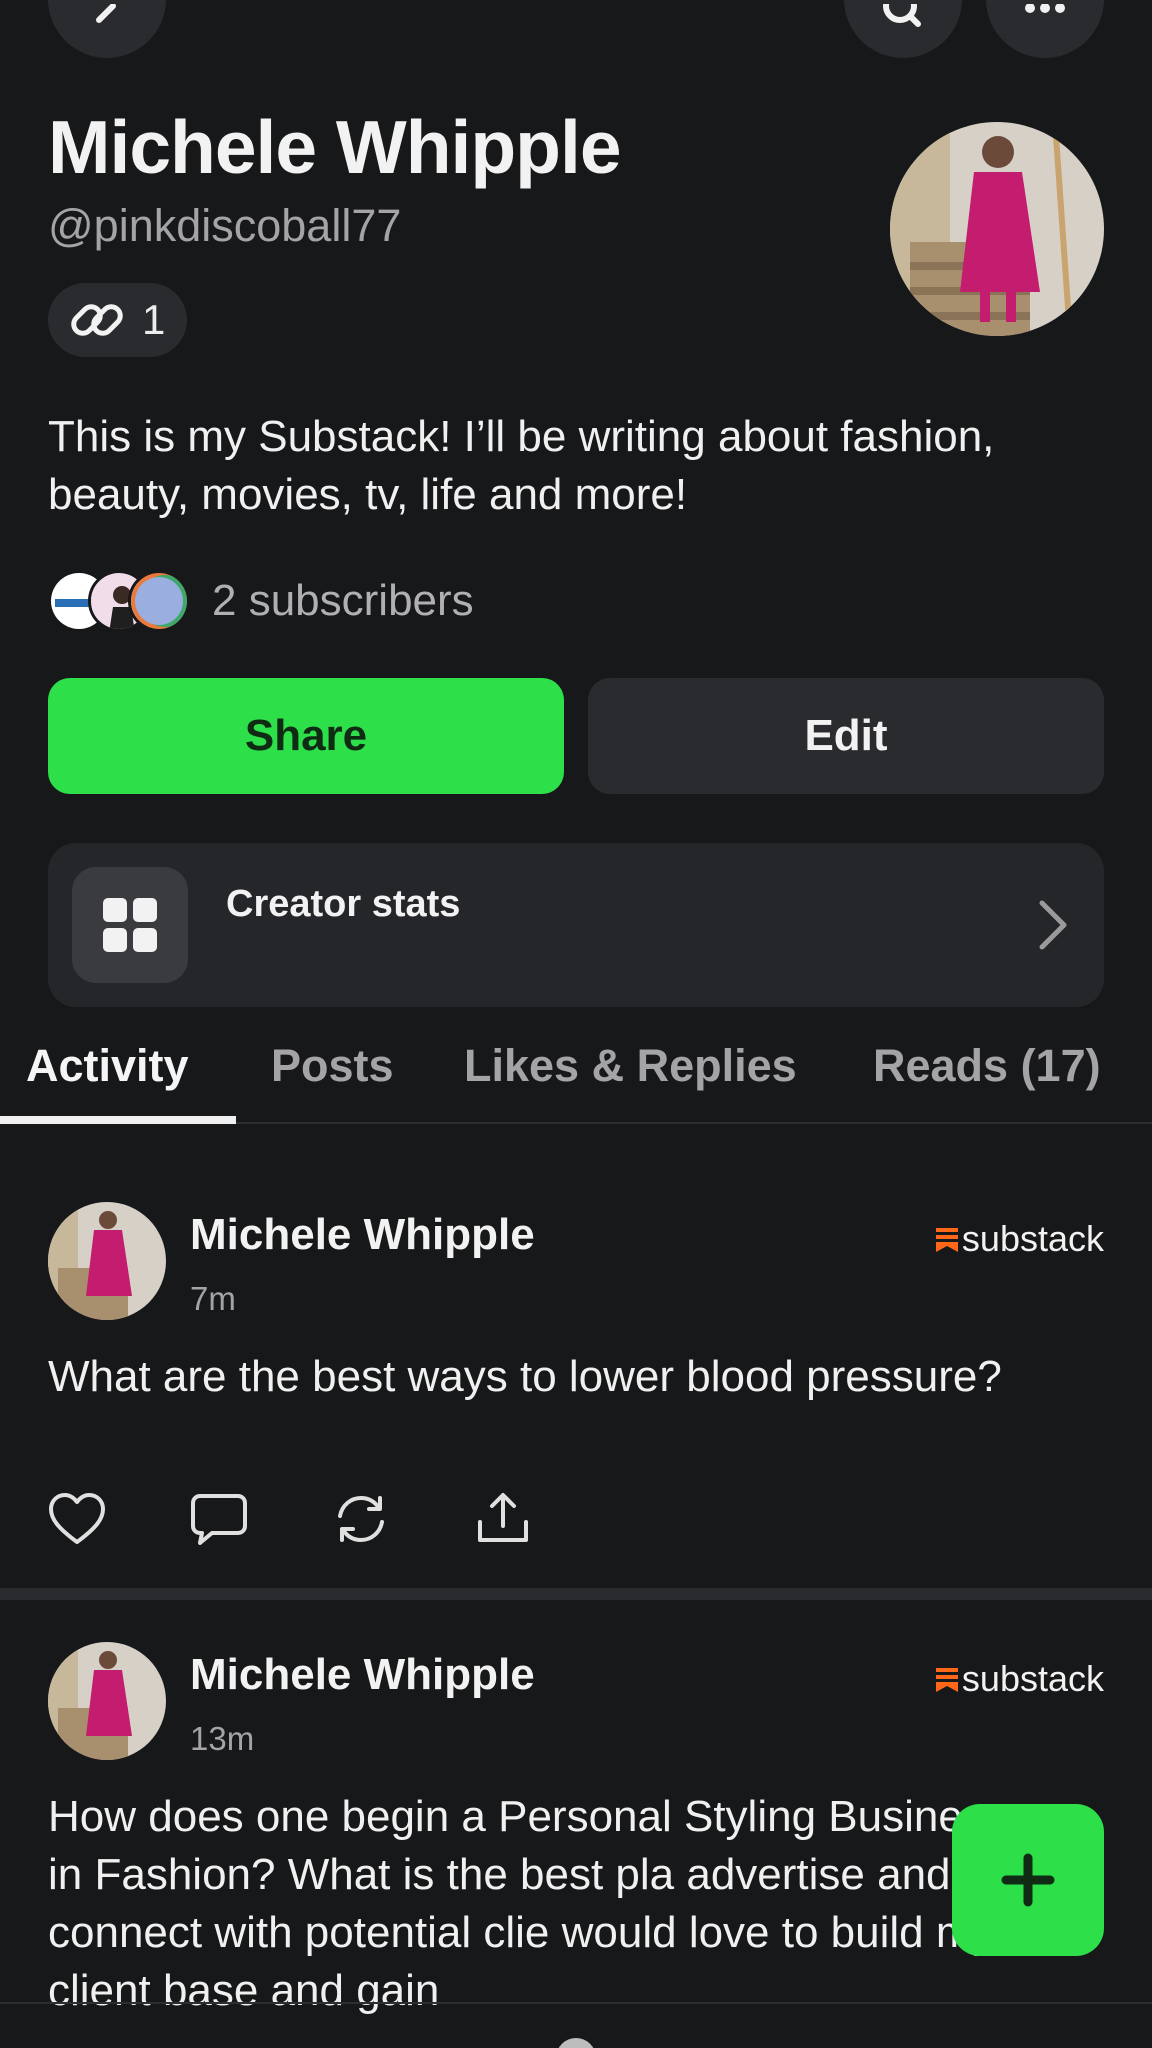  Describe the element at coordinates (225, 225) in the screenshot. I see `profile-handle: @pinkdiscoball77` at that location.